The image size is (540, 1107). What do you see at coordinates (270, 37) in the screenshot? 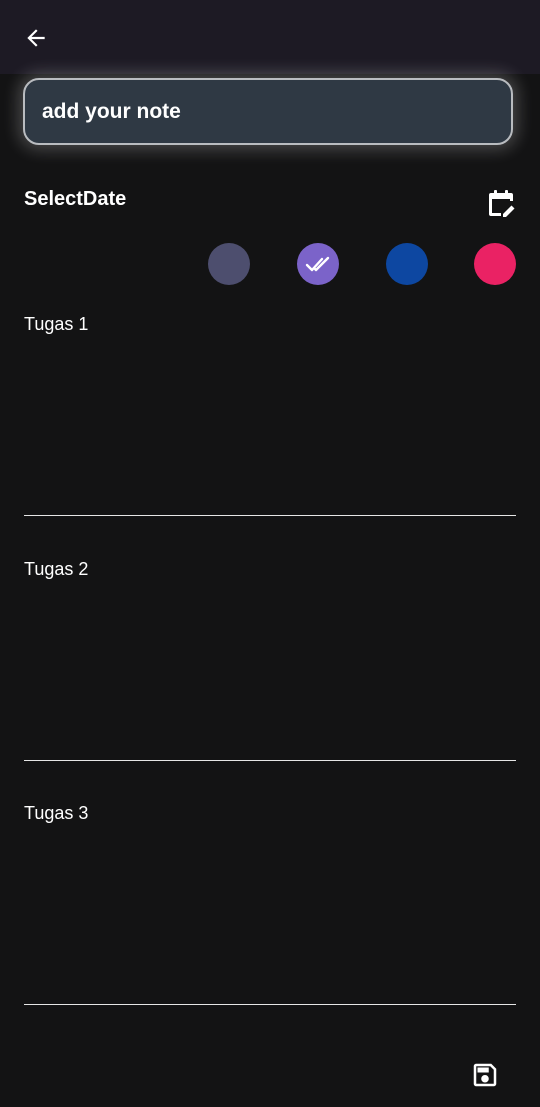
I see `app-bar` at bounding box center [270, 37].